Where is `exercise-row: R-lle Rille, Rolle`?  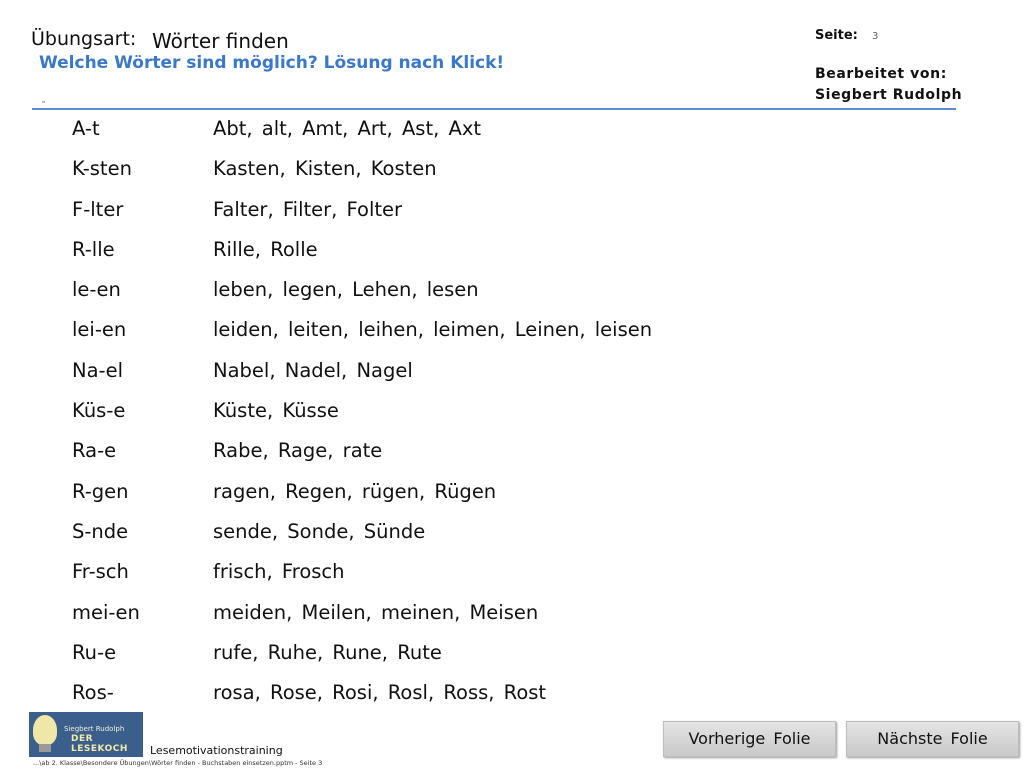
exercise-row: R-lle Rille, Rolle is located at coordinates (452, 257).